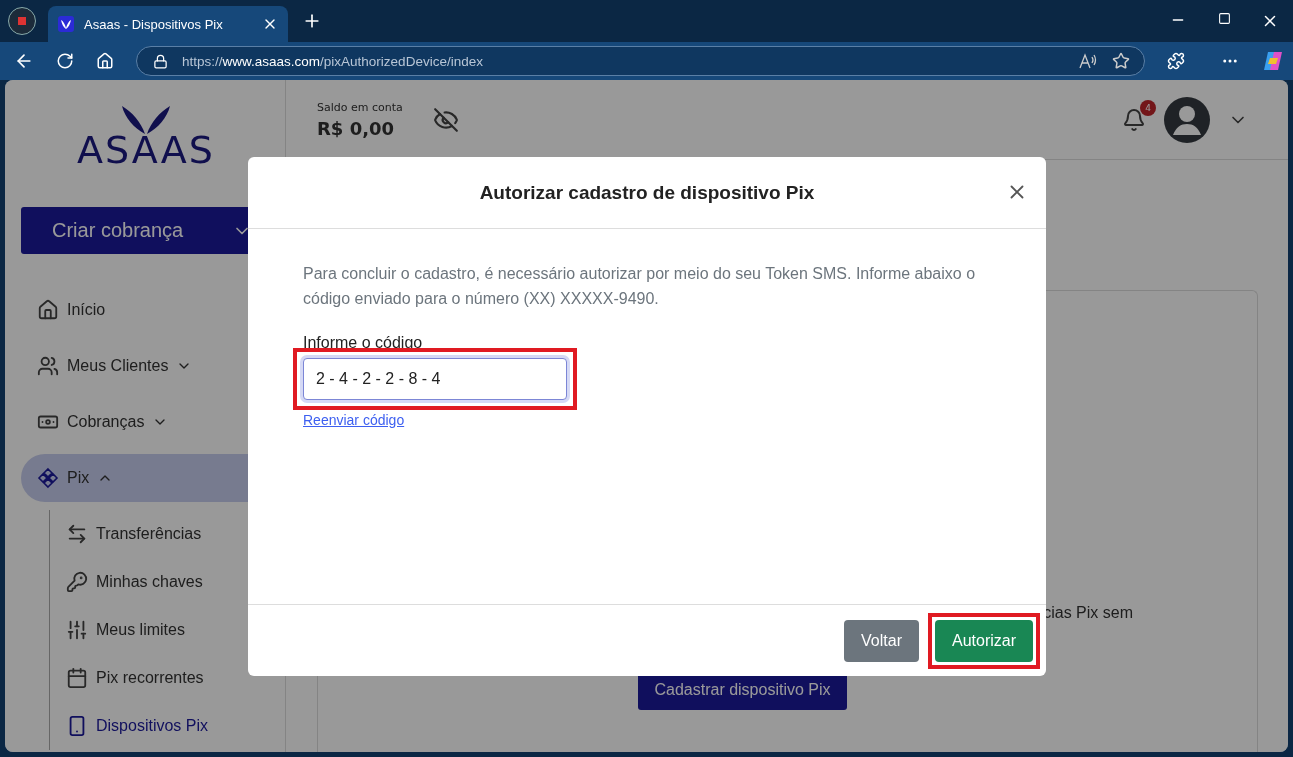  What do you see at coordinates (445, 119) in the screenshot?
I see `hide-balance-icon` at bounding box center [445, 119].